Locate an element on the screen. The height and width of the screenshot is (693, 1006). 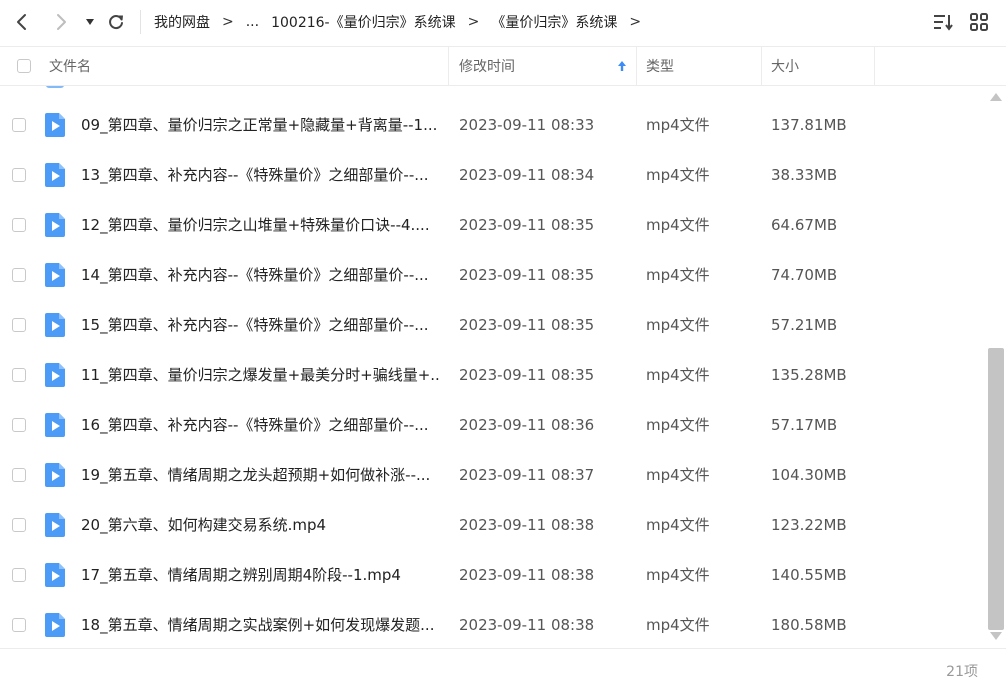
grid-view-button is located at coordinates (979, 24).